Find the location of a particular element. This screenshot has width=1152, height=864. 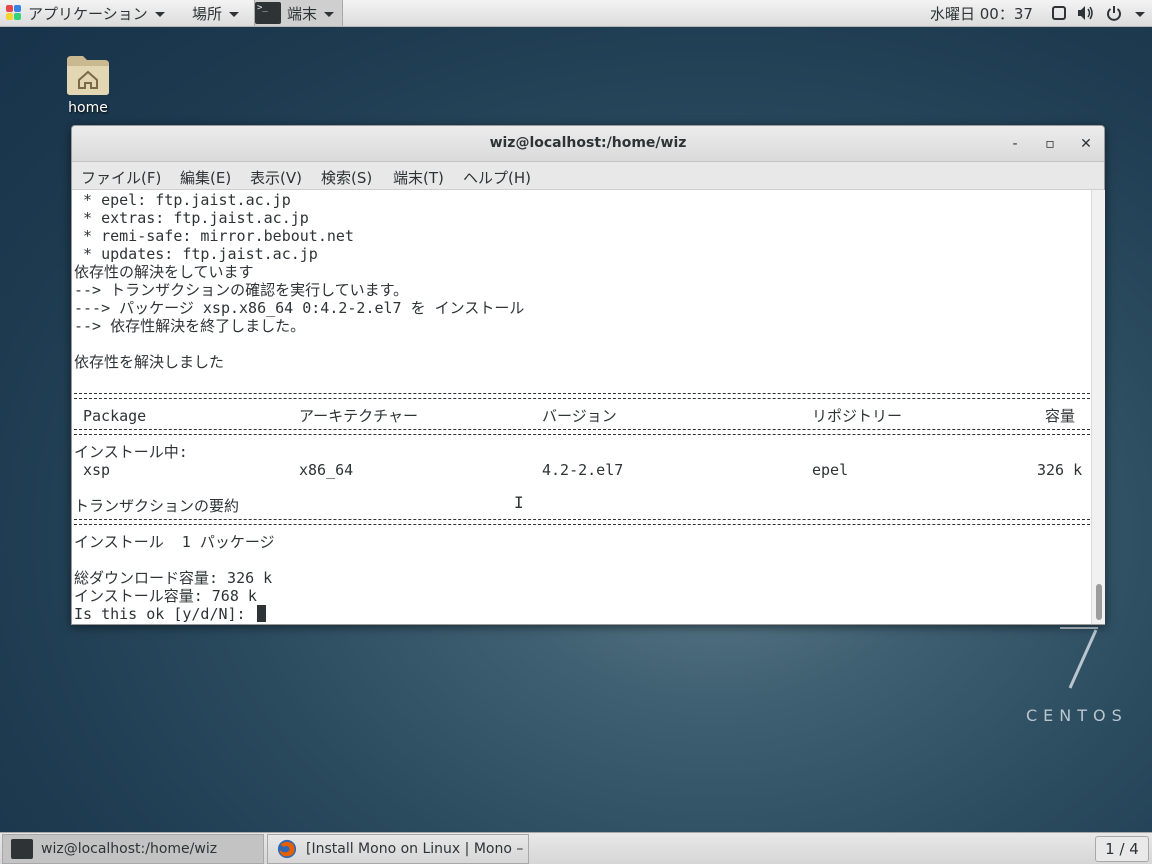

task-terminal: wiz@localhost:/home/wiz is located at coordinates (133, 849).